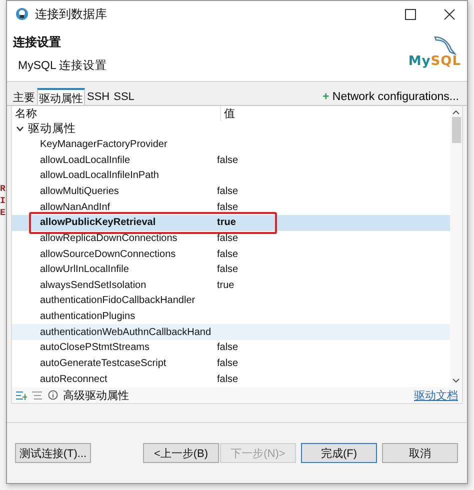  Describe the element at coordinates (52, 128) in the screenshot. I see `tree-group-label: 驱动属性` at that location.